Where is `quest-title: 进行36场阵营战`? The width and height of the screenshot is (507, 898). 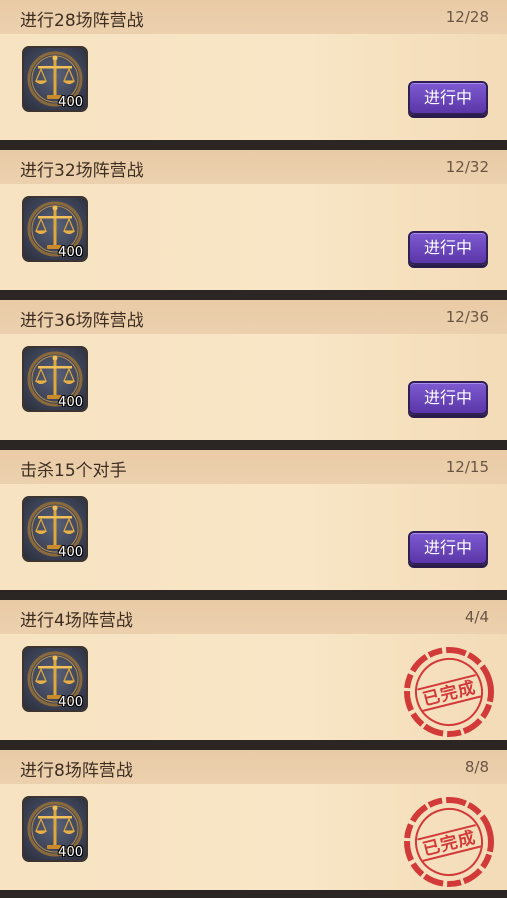 quest-title: 进行36场阵营战 is located at coordinates (82, 321).